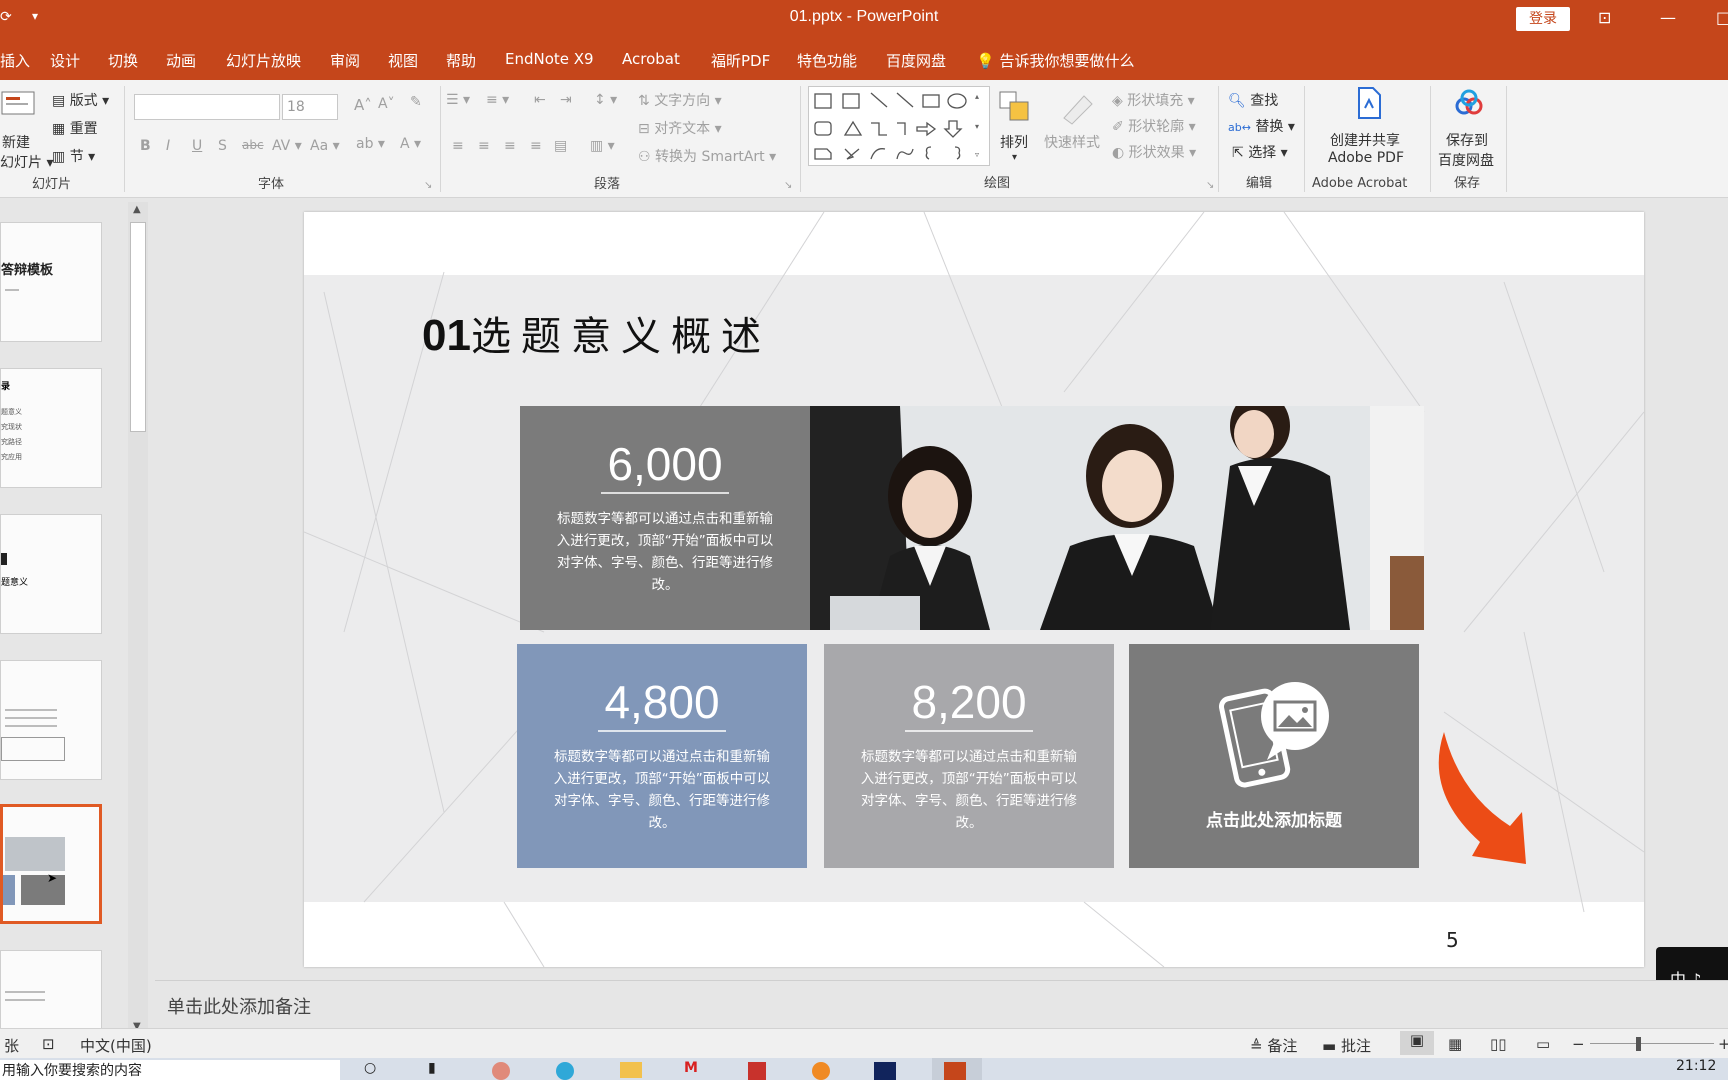  Describe the element at coordinates (885, 1071) in the screenshot. I see `photoshop-icon` at that location.